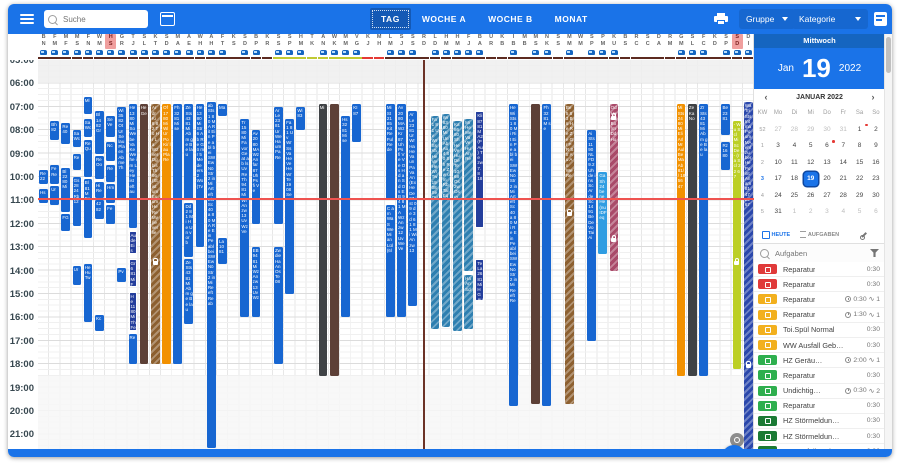 The height and width of the screenshot is (464, 900). I want to click on schedule-event: Bh 82, so click(54, 130).